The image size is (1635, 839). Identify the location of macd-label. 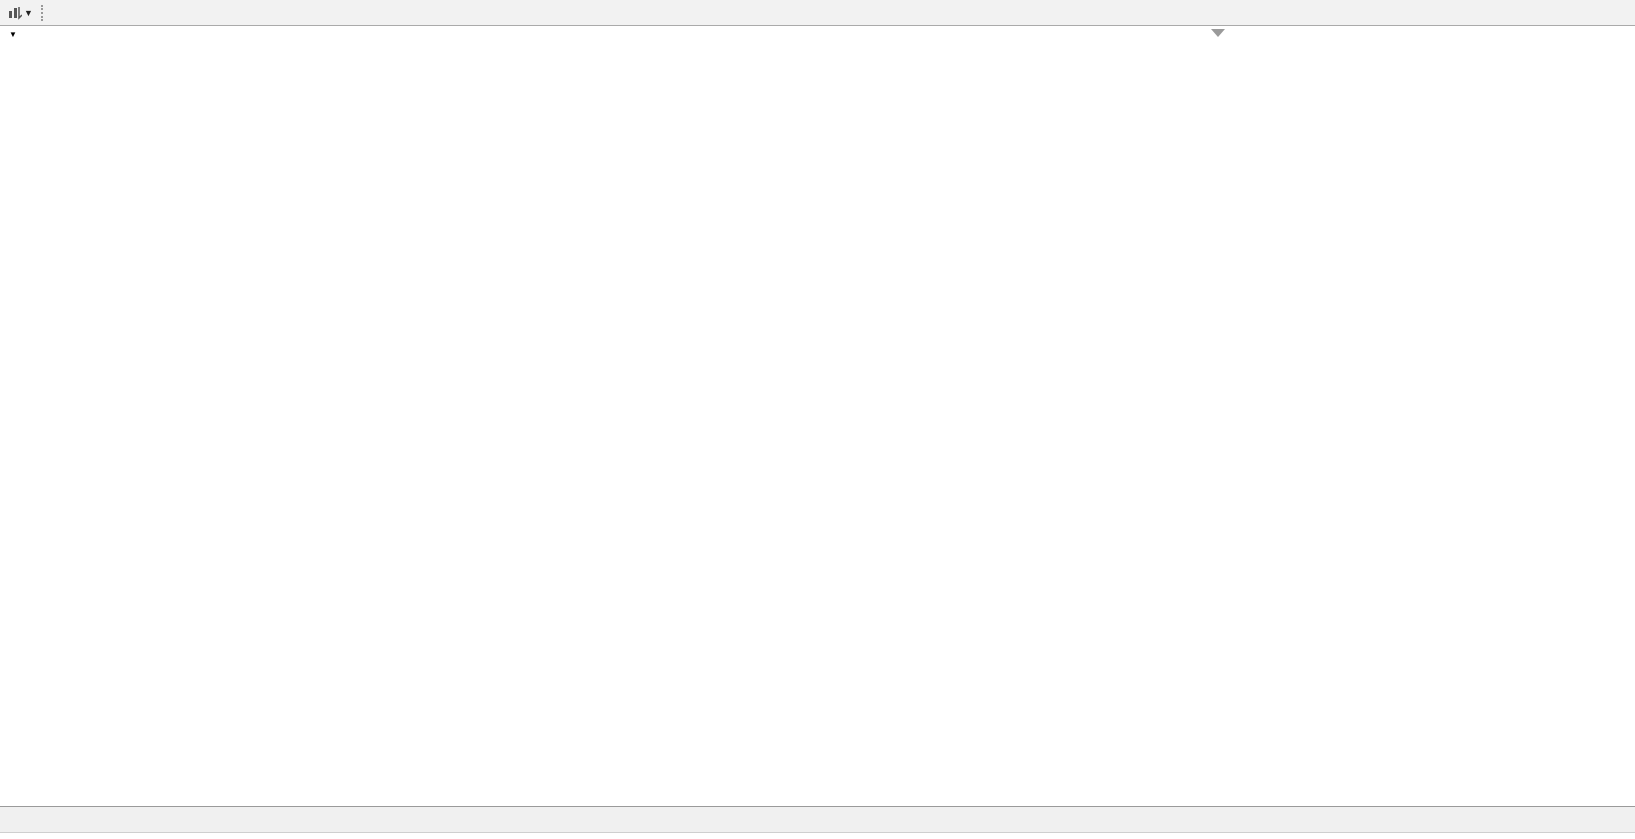
(14, 698).